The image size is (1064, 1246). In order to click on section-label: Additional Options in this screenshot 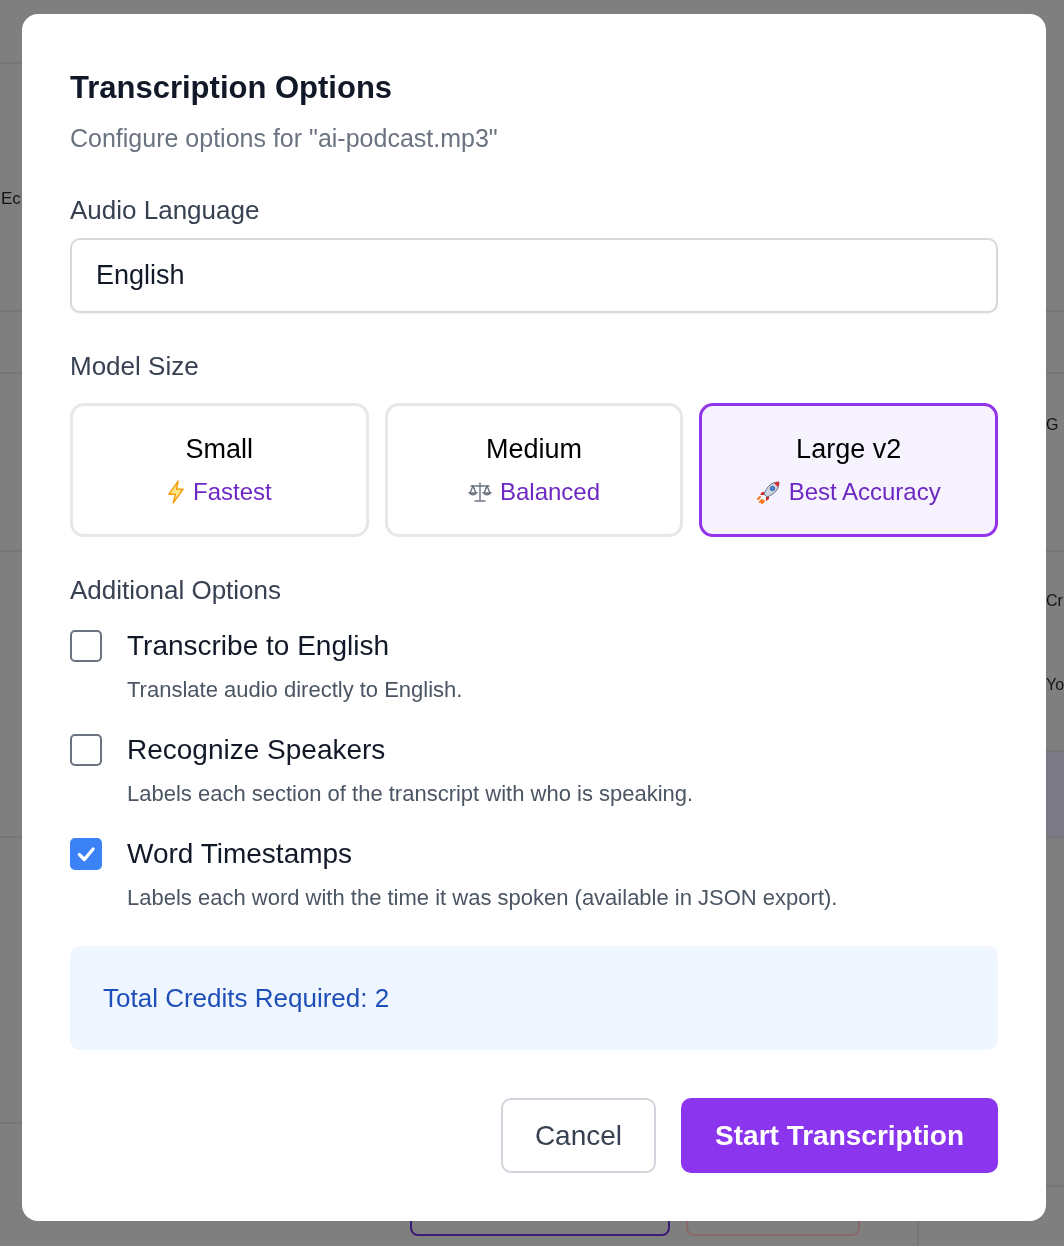, I will do `click(176, 590)`.